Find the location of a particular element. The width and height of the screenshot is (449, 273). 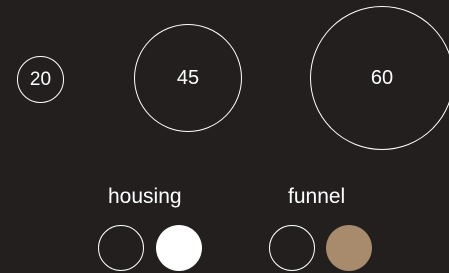

funnel-color-tan-swatch is located at coordinates (349, 248).